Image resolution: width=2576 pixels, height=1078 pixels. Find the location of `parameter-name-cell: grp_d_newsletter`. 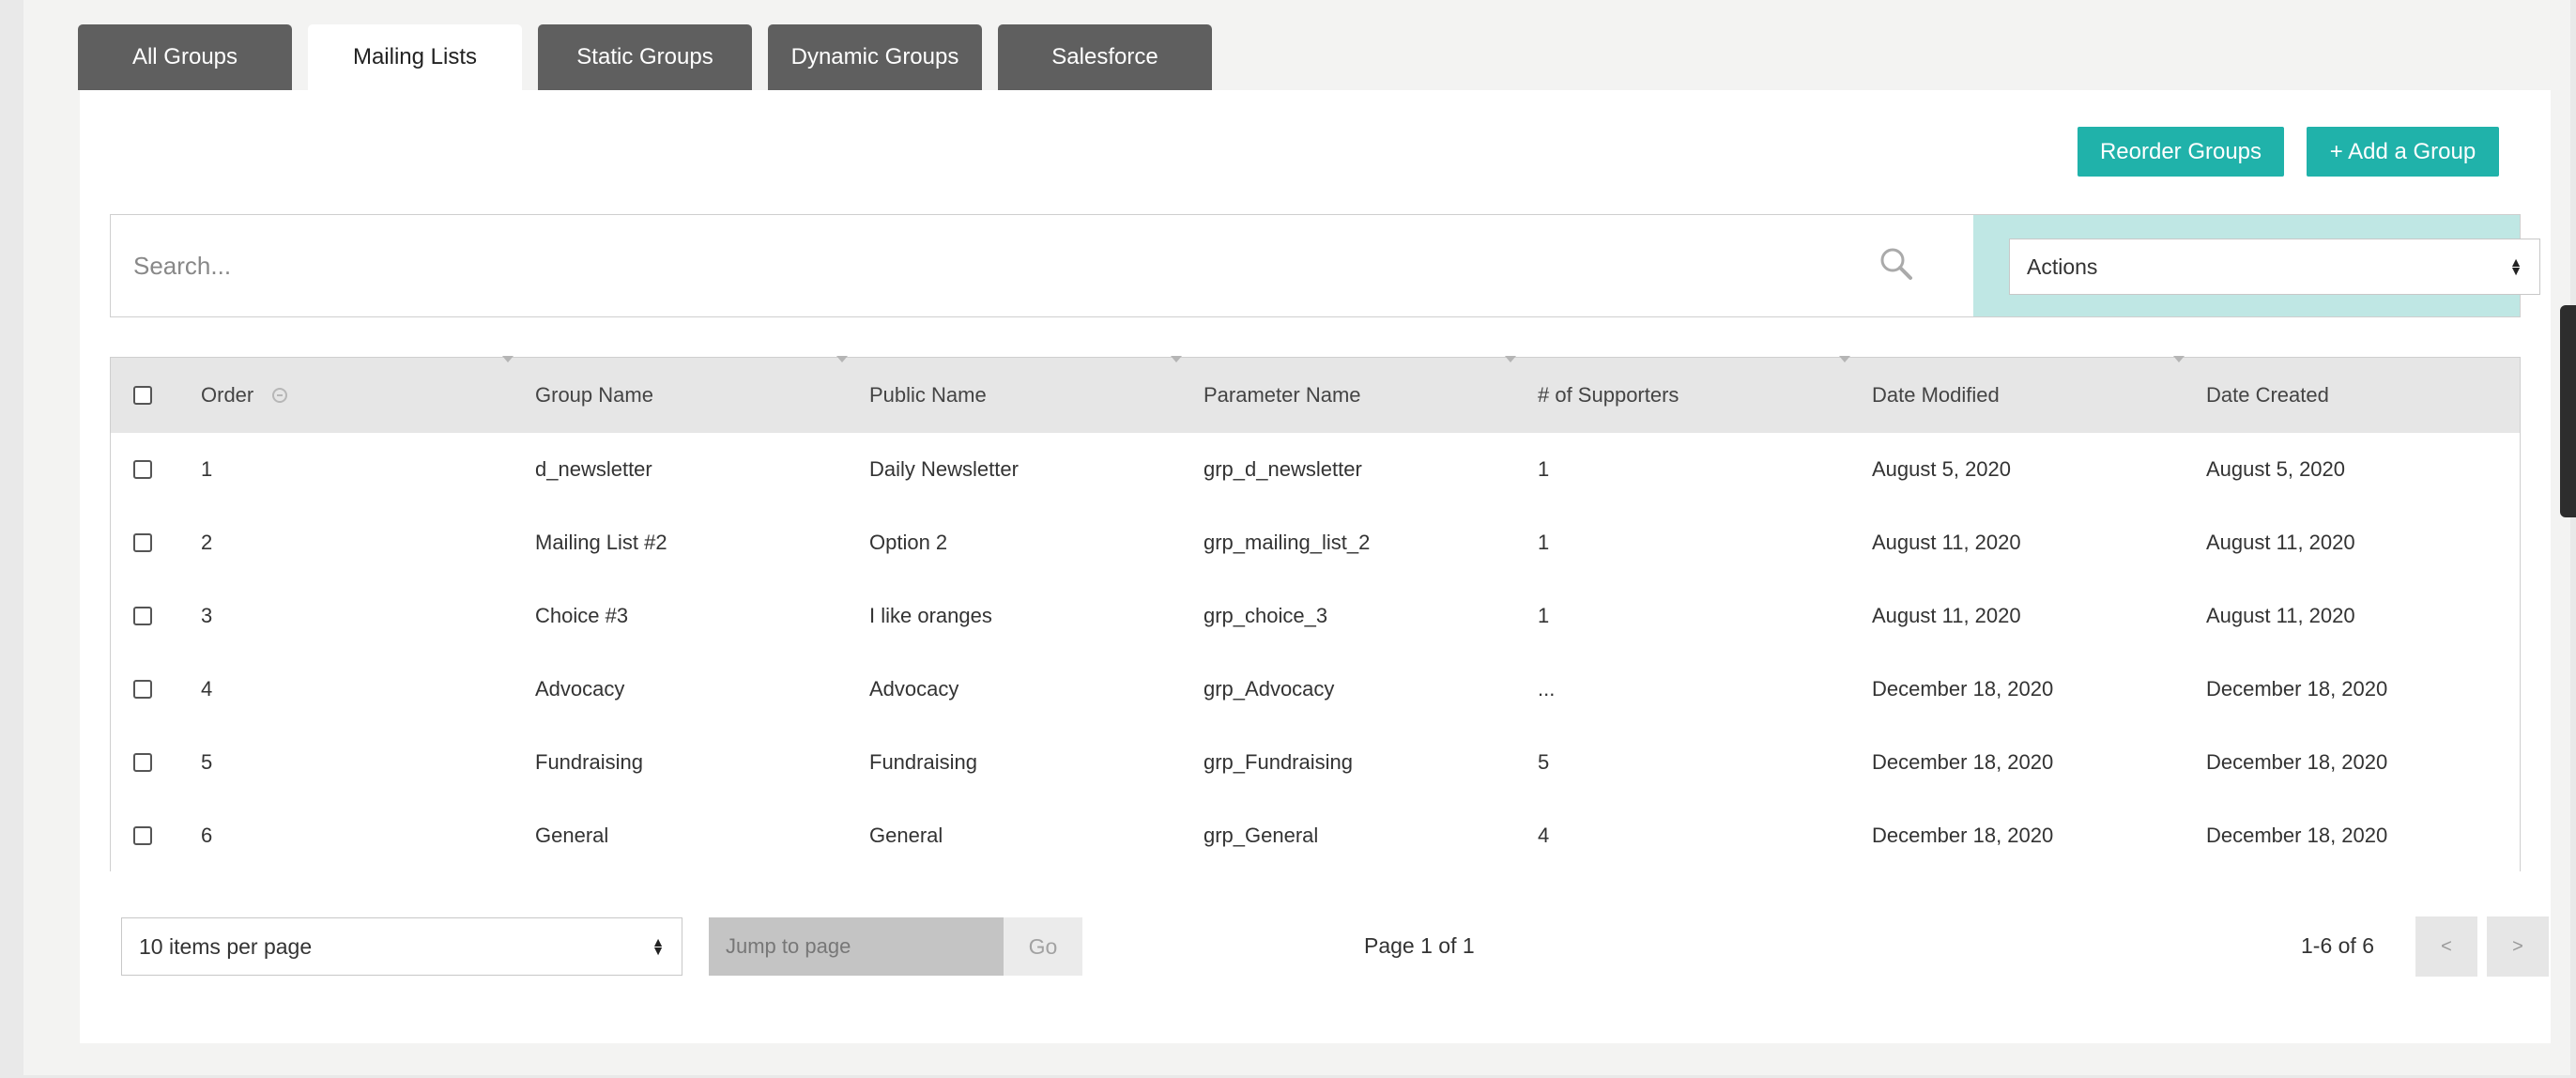

parameter-name-cell: grp_d_newsletter is located at coordinates (1283, 469).